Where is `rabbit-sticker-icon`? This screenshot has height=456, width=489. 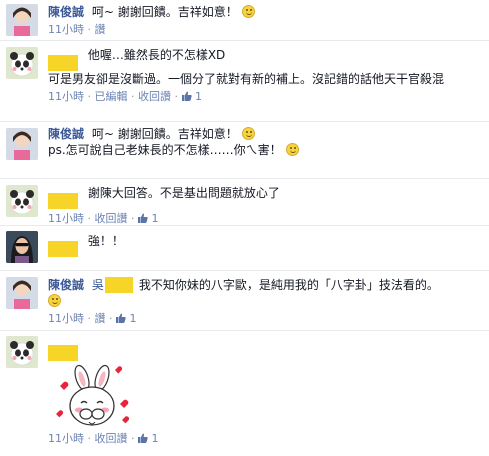 rabbit-sticker-icon is located at coordinates (93, 395).